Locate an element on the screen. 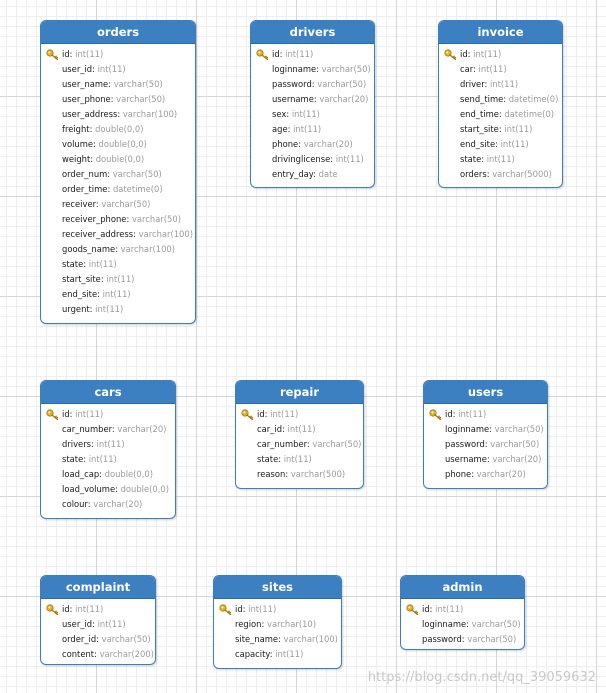 This screenshot has width=606, height=693. field-row: order_num: varchar(50) is located at coordinates (118, 174).